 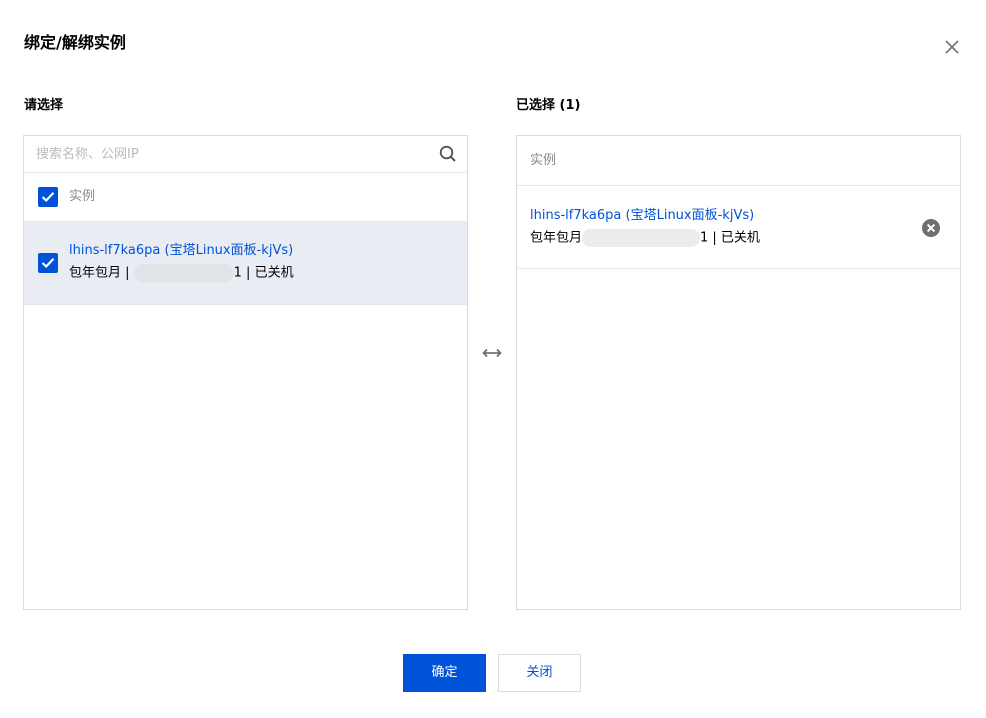 I want to click on dialog-title: 绑定/解绑实例, so click(x=75, y=42).